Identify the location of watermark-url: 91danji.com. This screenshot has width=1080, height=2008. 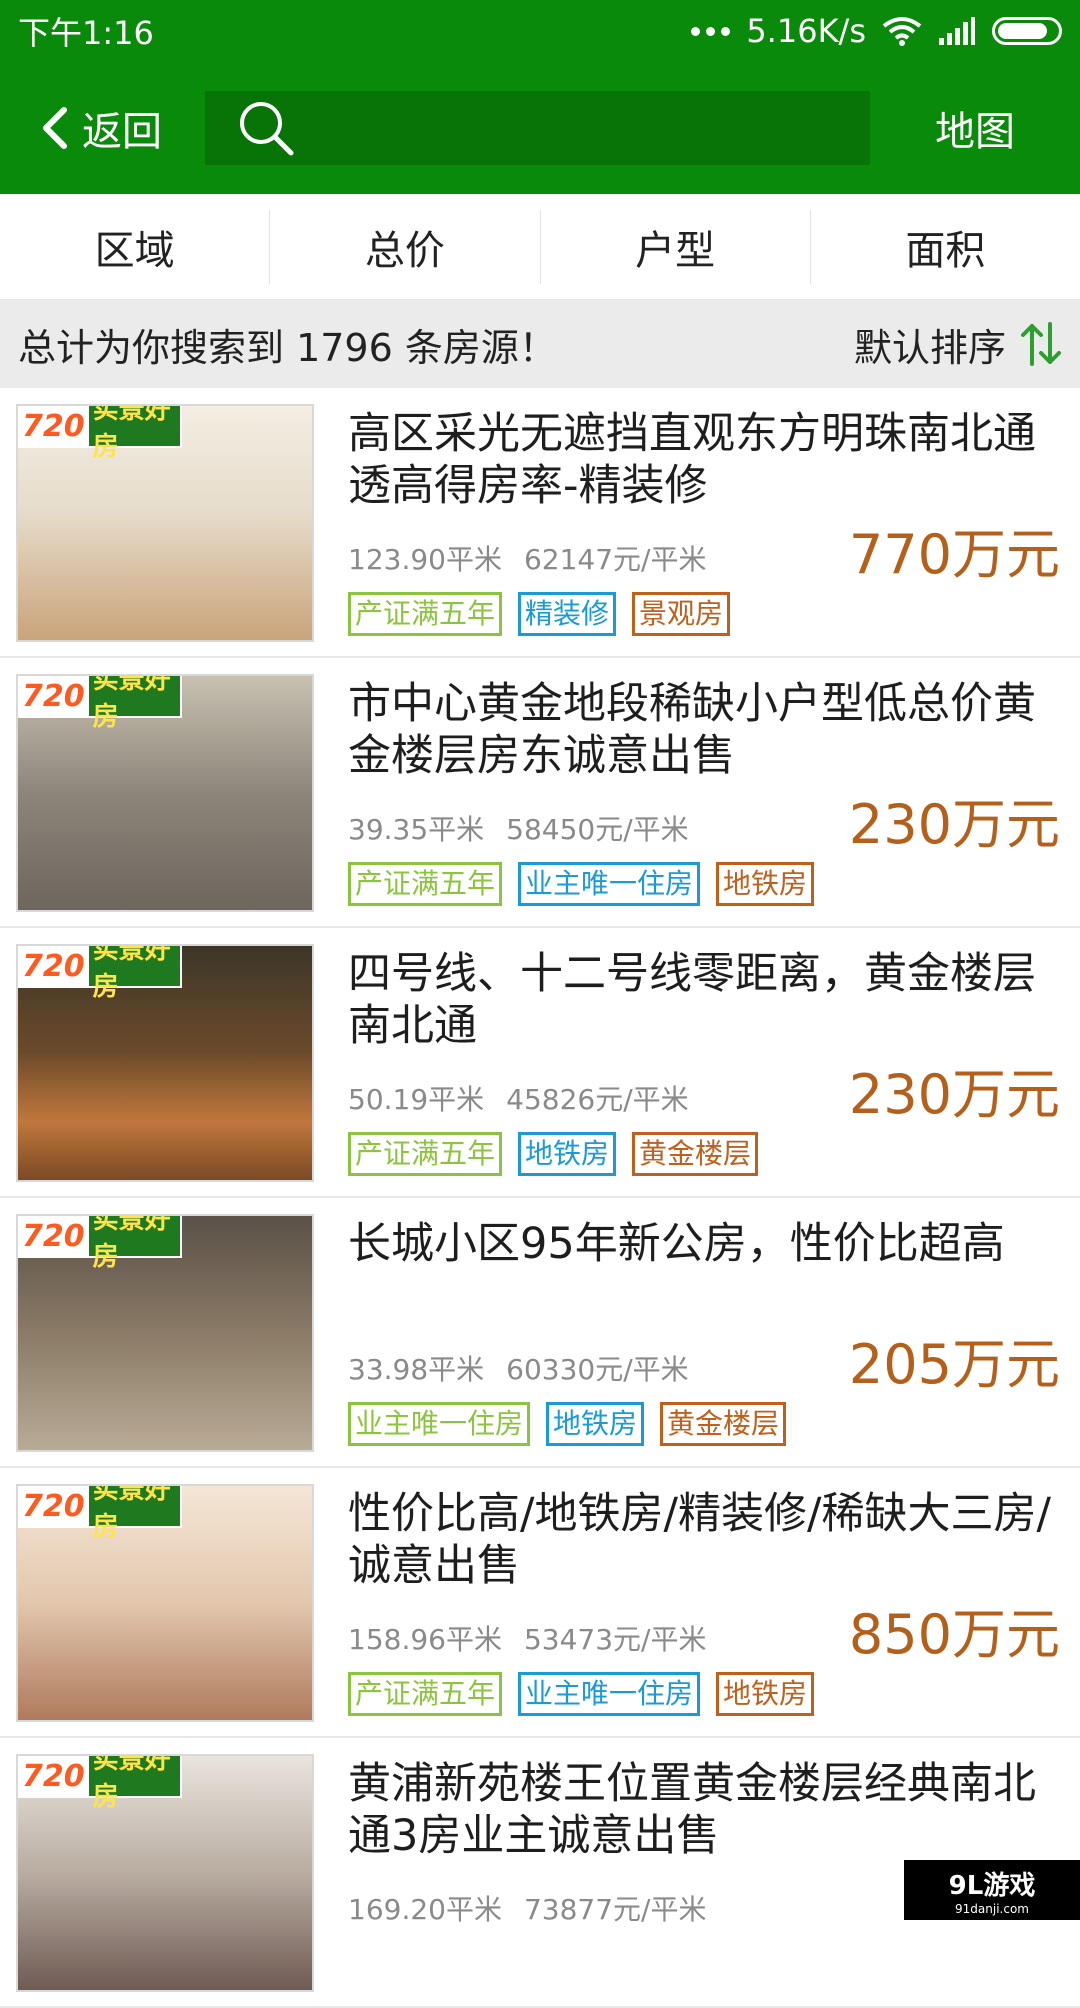
(992, 1909).